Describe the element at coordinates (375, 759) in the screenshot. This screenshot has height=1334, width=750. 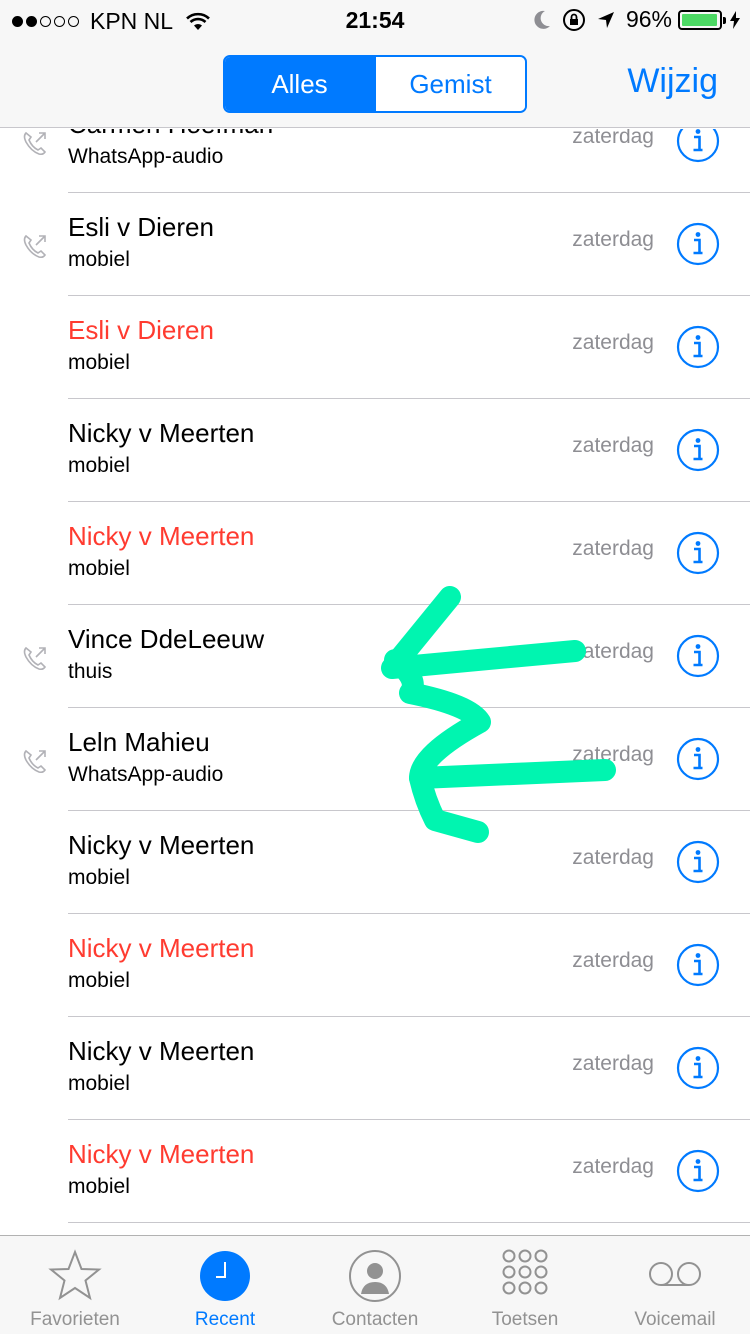
I see `call-row: Leln Mahieu WhatsApp-audio zaterdag` at that location.